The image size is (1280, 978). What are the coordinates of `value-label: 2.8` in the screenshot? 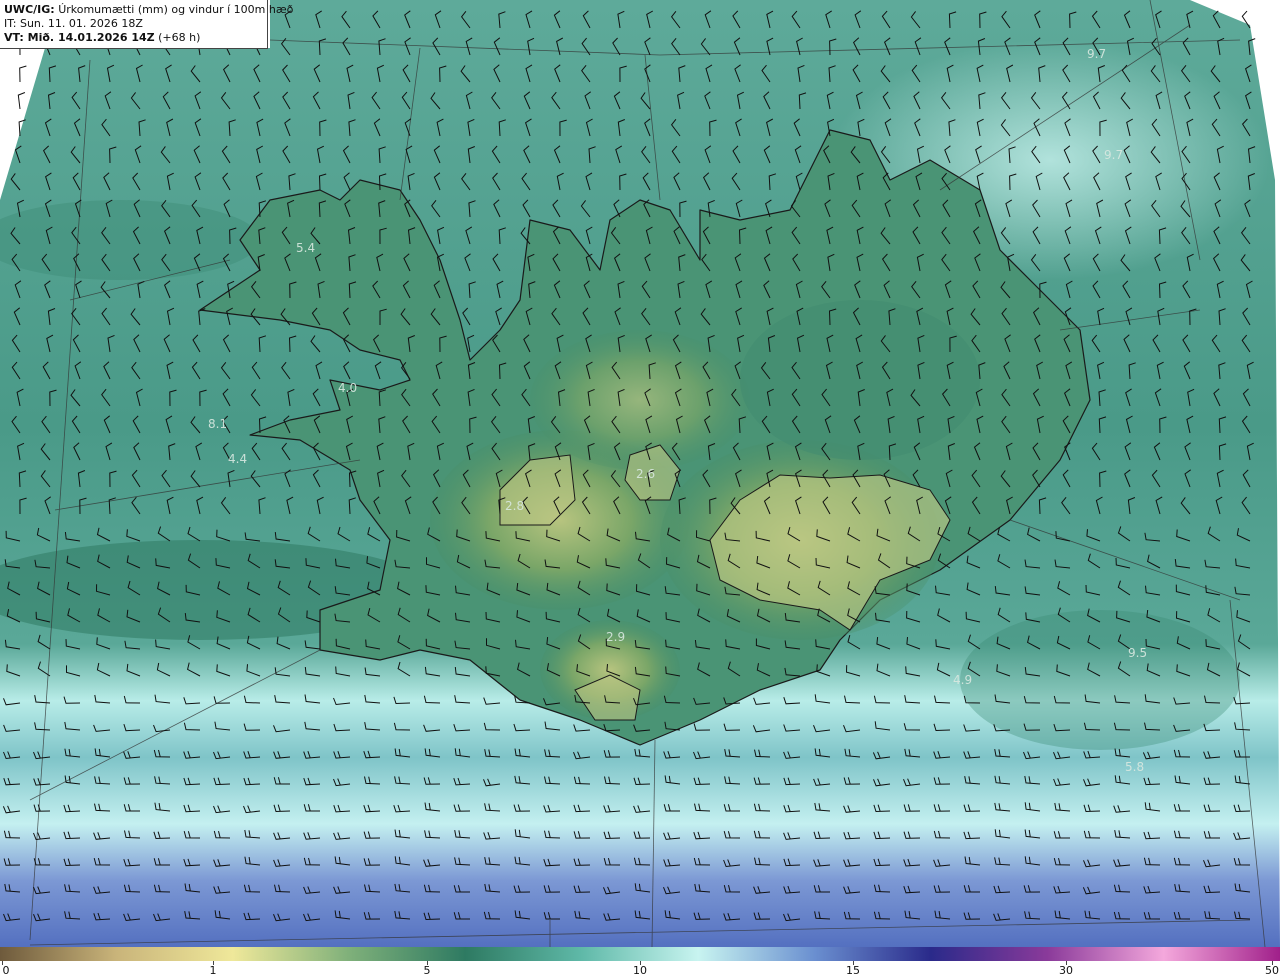 It's located at (514, 506).